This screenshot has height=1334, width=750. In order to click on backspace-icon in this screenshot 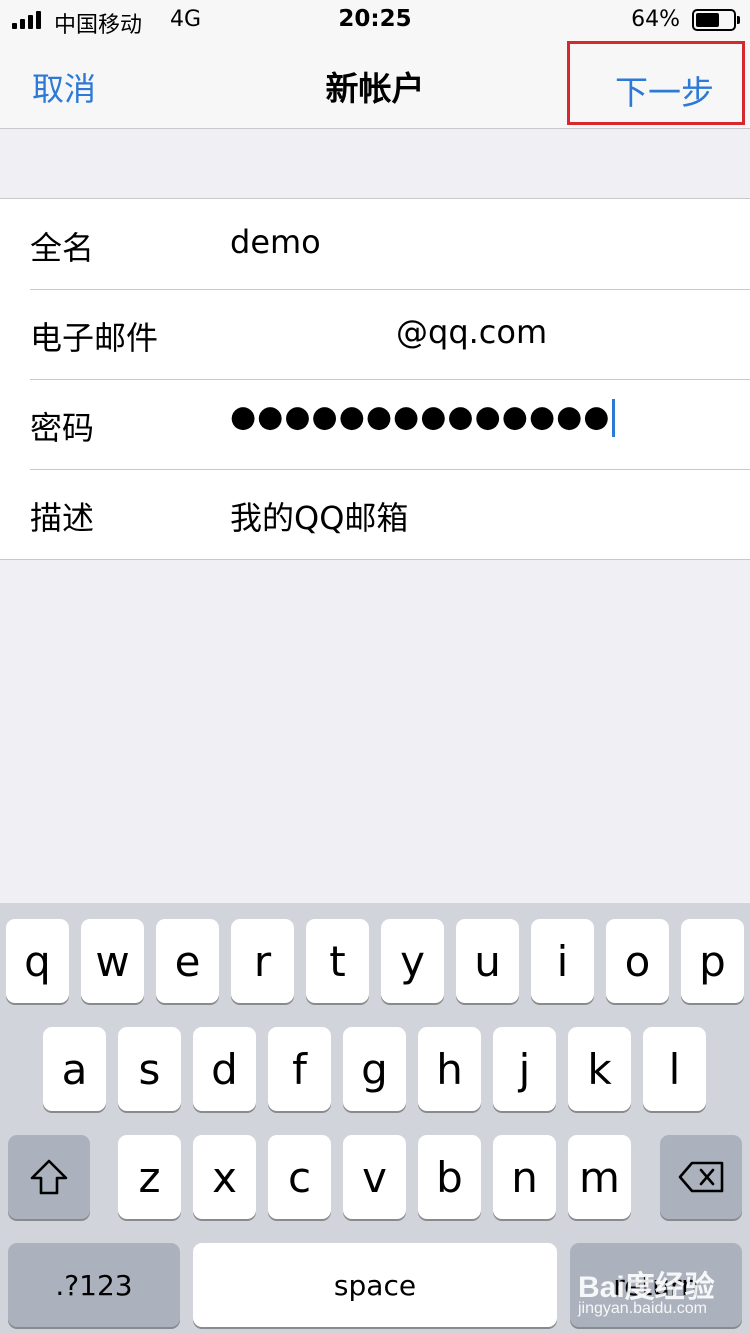, I will do `click(701, 1177)`.